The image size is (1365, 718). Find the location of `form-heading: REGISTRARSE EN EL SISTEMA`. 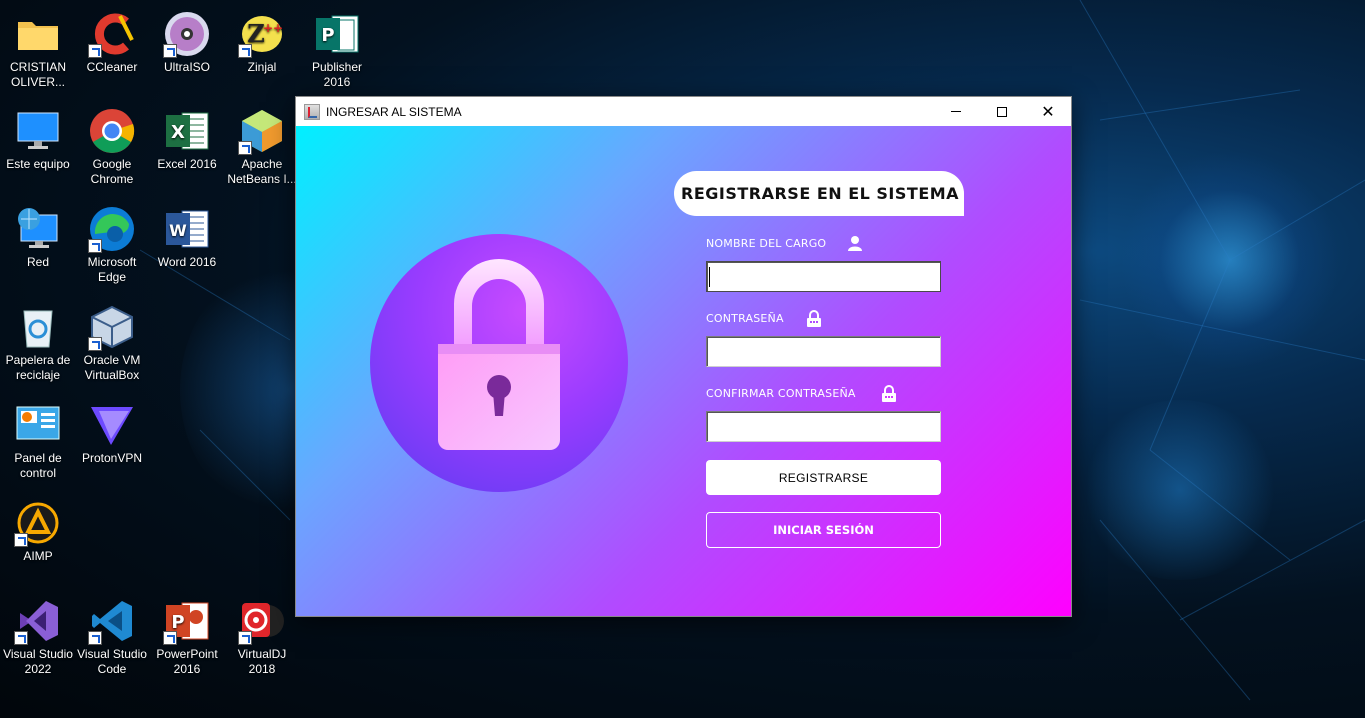

form-heading: REGISTRARSE EN EL SISTEMA is located at coordinates (819, 193).